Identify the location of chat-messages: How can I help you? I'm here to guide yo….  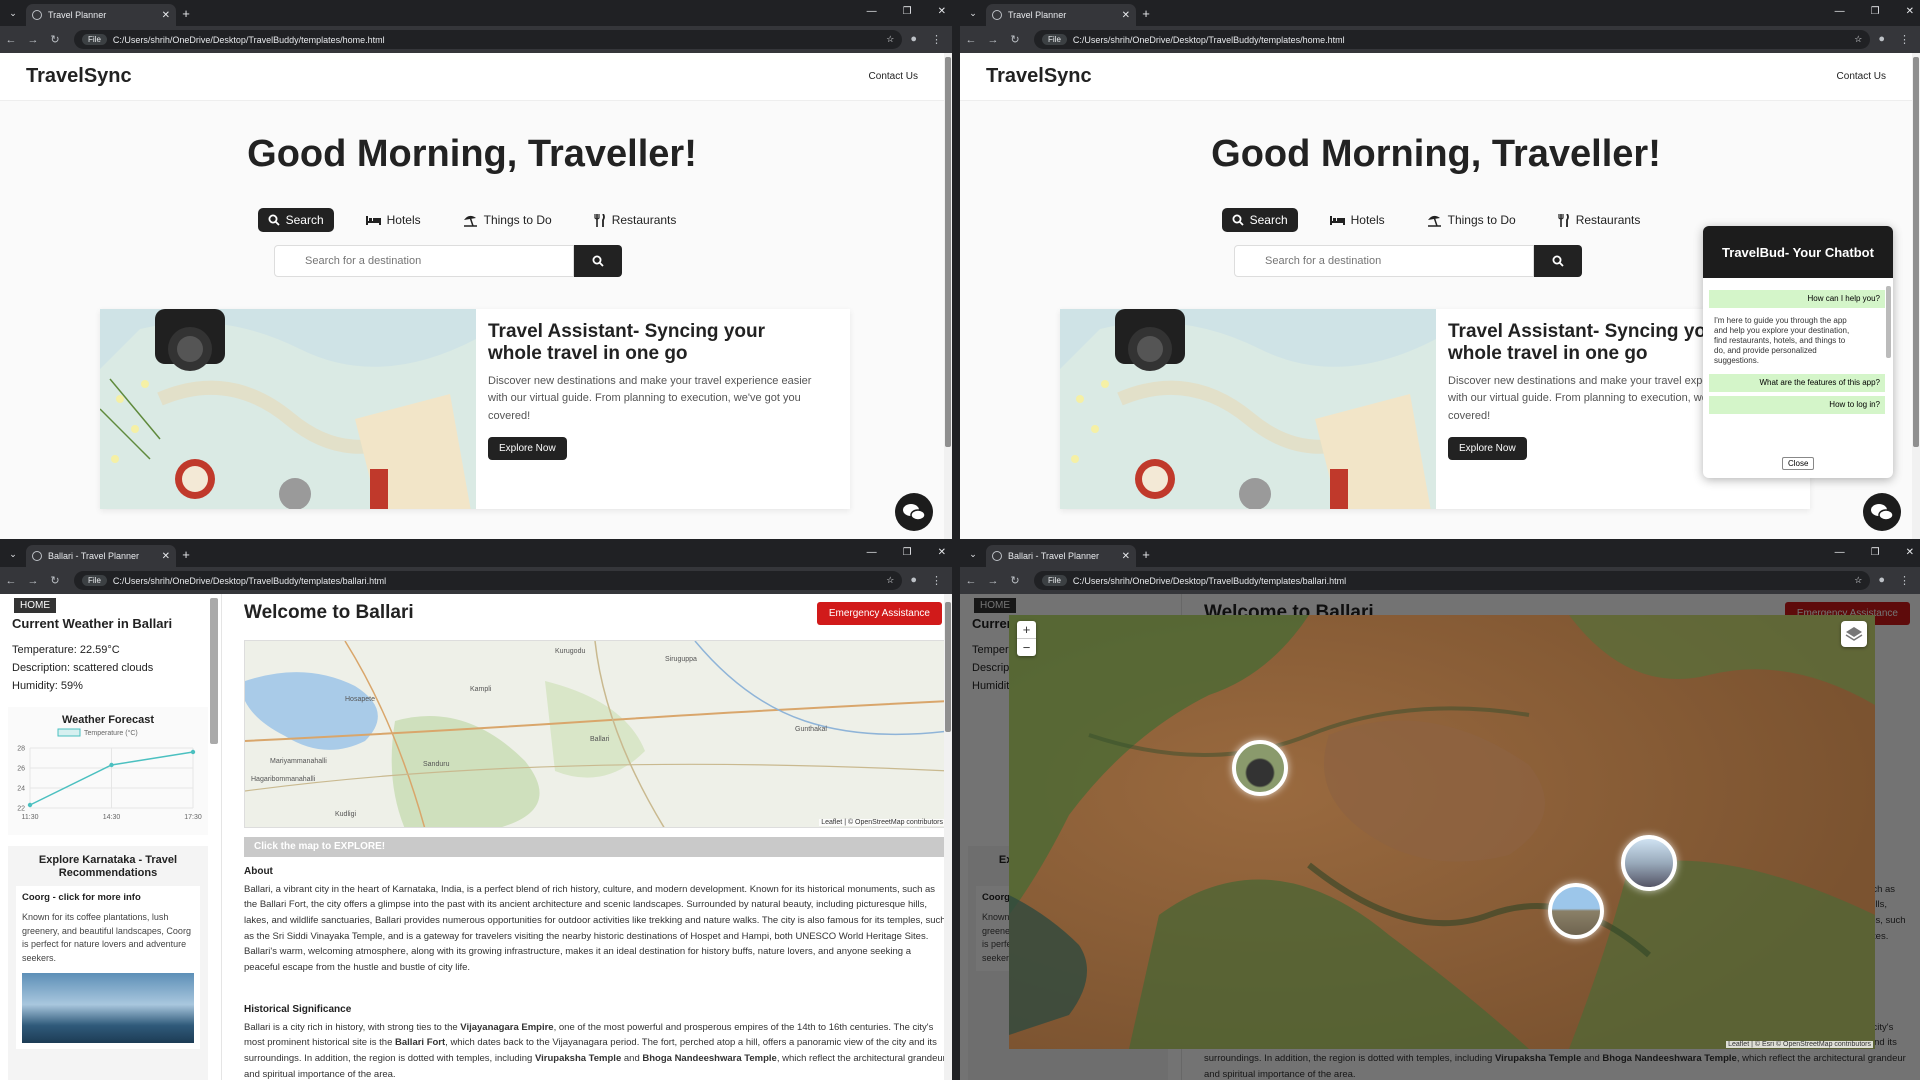
(1797, 366).